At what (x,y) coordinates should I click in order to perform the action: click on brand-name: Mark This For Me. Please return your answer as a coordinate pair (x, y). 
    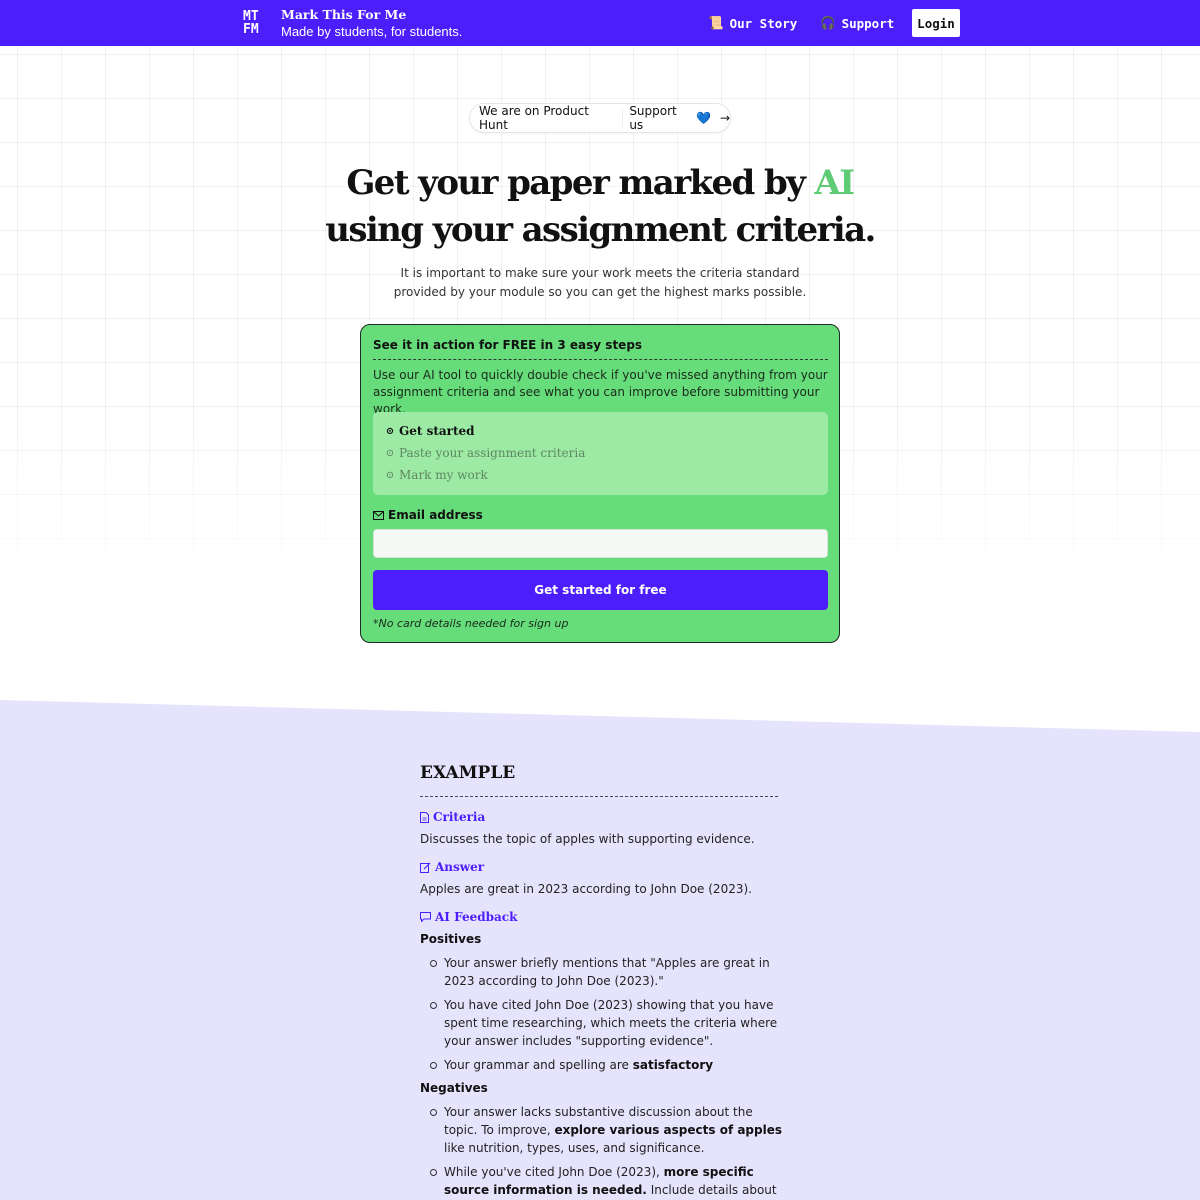
    Looking at the image, I should click on (344, 14).